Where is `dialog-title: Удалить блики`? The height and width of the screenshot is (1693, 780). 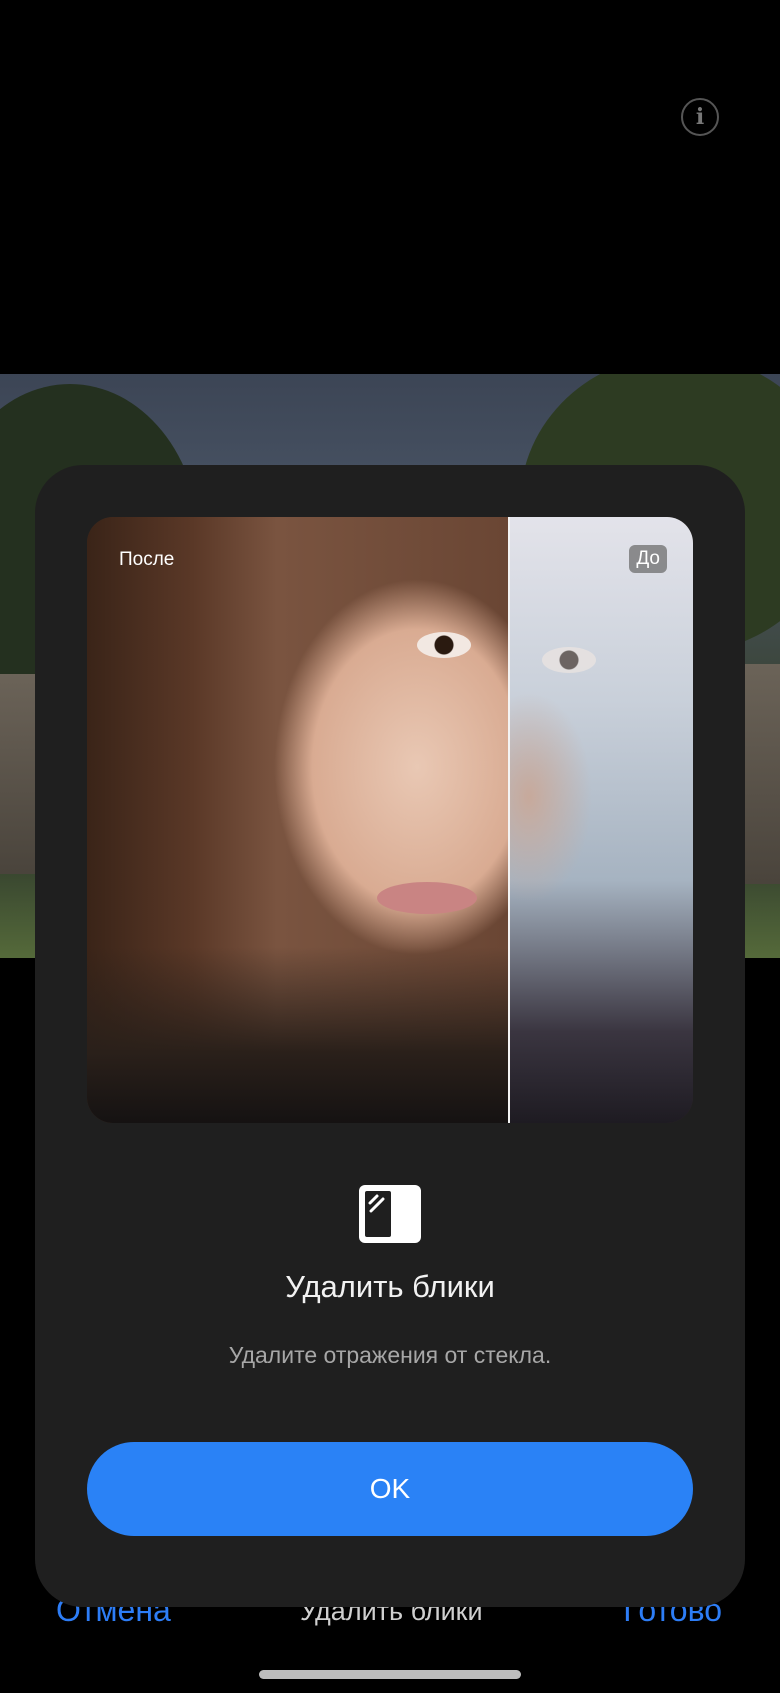 dialog-title: Удалить блики is located at coordinates (390, 1286).